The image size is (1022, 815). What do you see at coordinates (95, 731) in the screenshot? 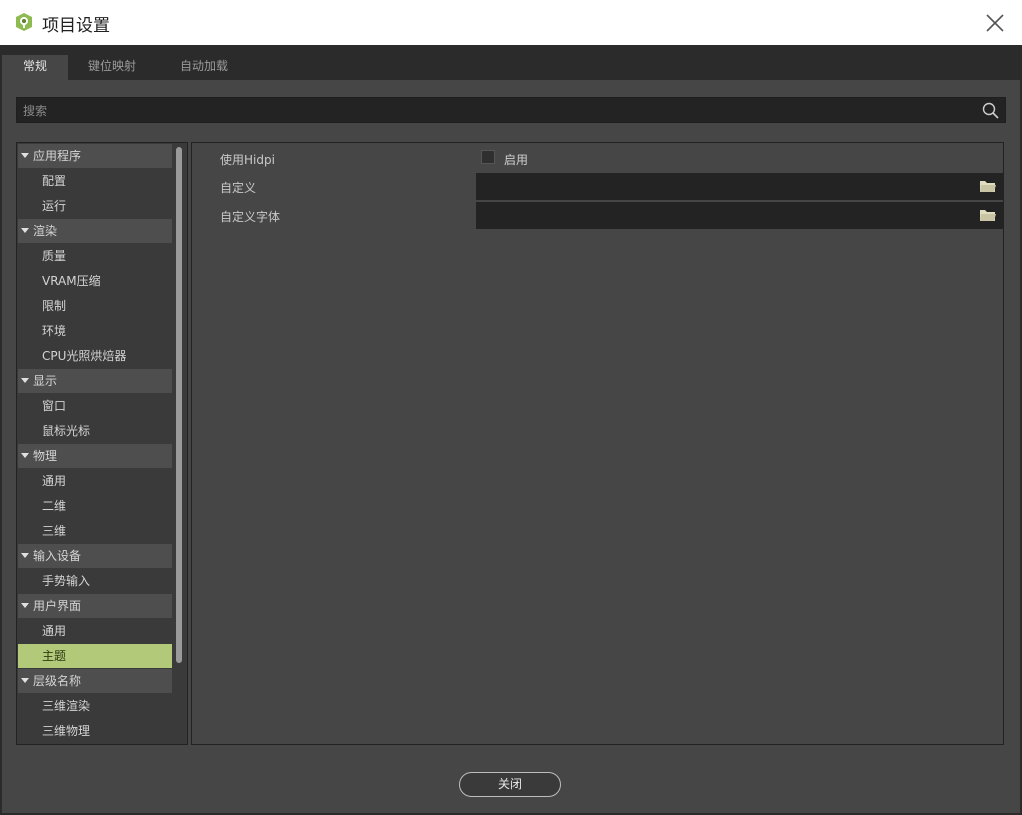
I see `tree-item-3d-physics: 三维物理` at bounding box center [95, 731].